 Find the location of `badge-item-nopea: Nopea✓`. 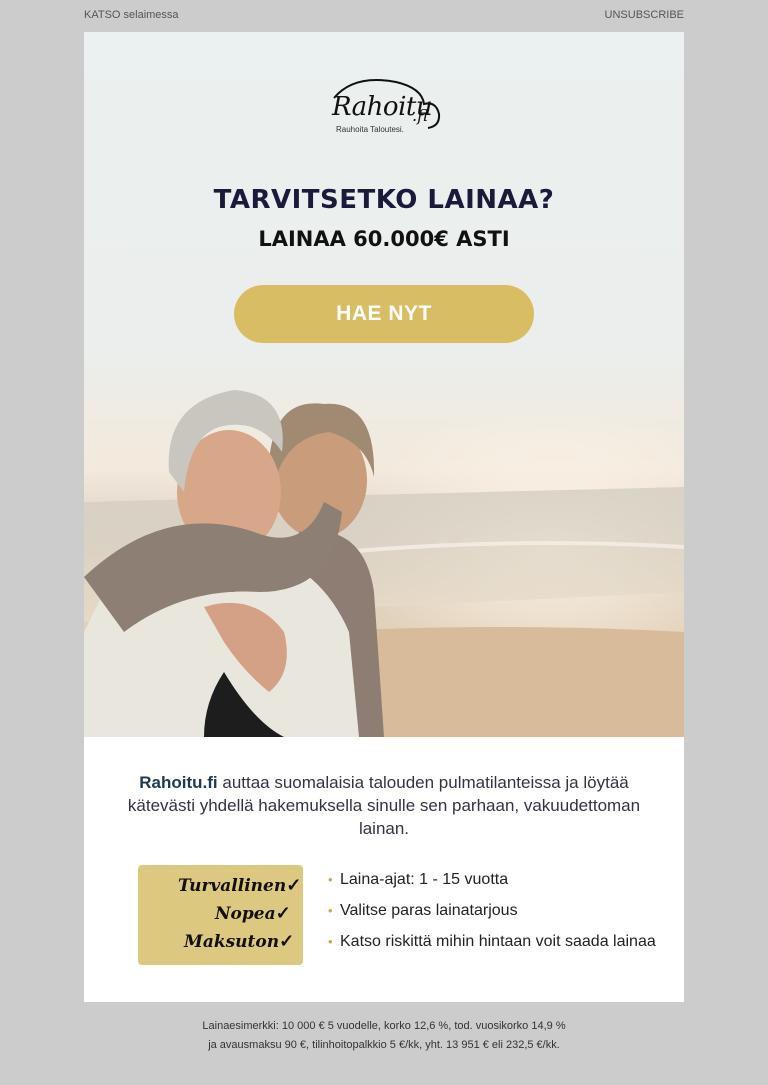

badge-item-nopea: Nopea✓ is located at coordinates (253, 913).